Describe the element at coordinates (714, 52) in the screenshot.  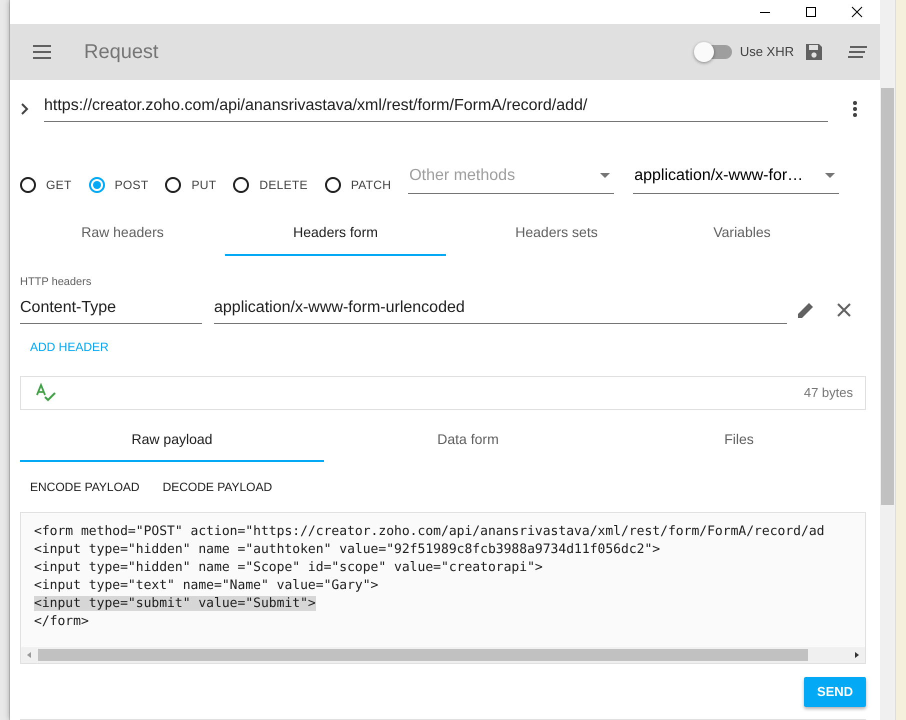
I see `xhr-toggle` at that location.